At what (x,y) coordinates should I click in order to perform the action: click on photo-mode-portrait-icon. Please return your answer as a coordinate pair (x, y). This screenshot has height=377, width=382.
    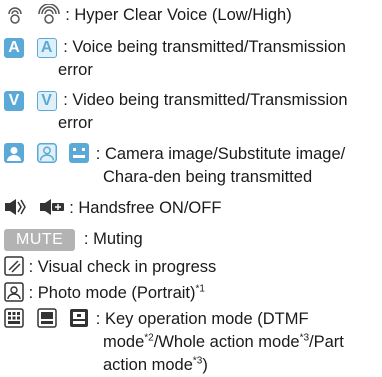
    Looking at the image, I should click on (14, 295).